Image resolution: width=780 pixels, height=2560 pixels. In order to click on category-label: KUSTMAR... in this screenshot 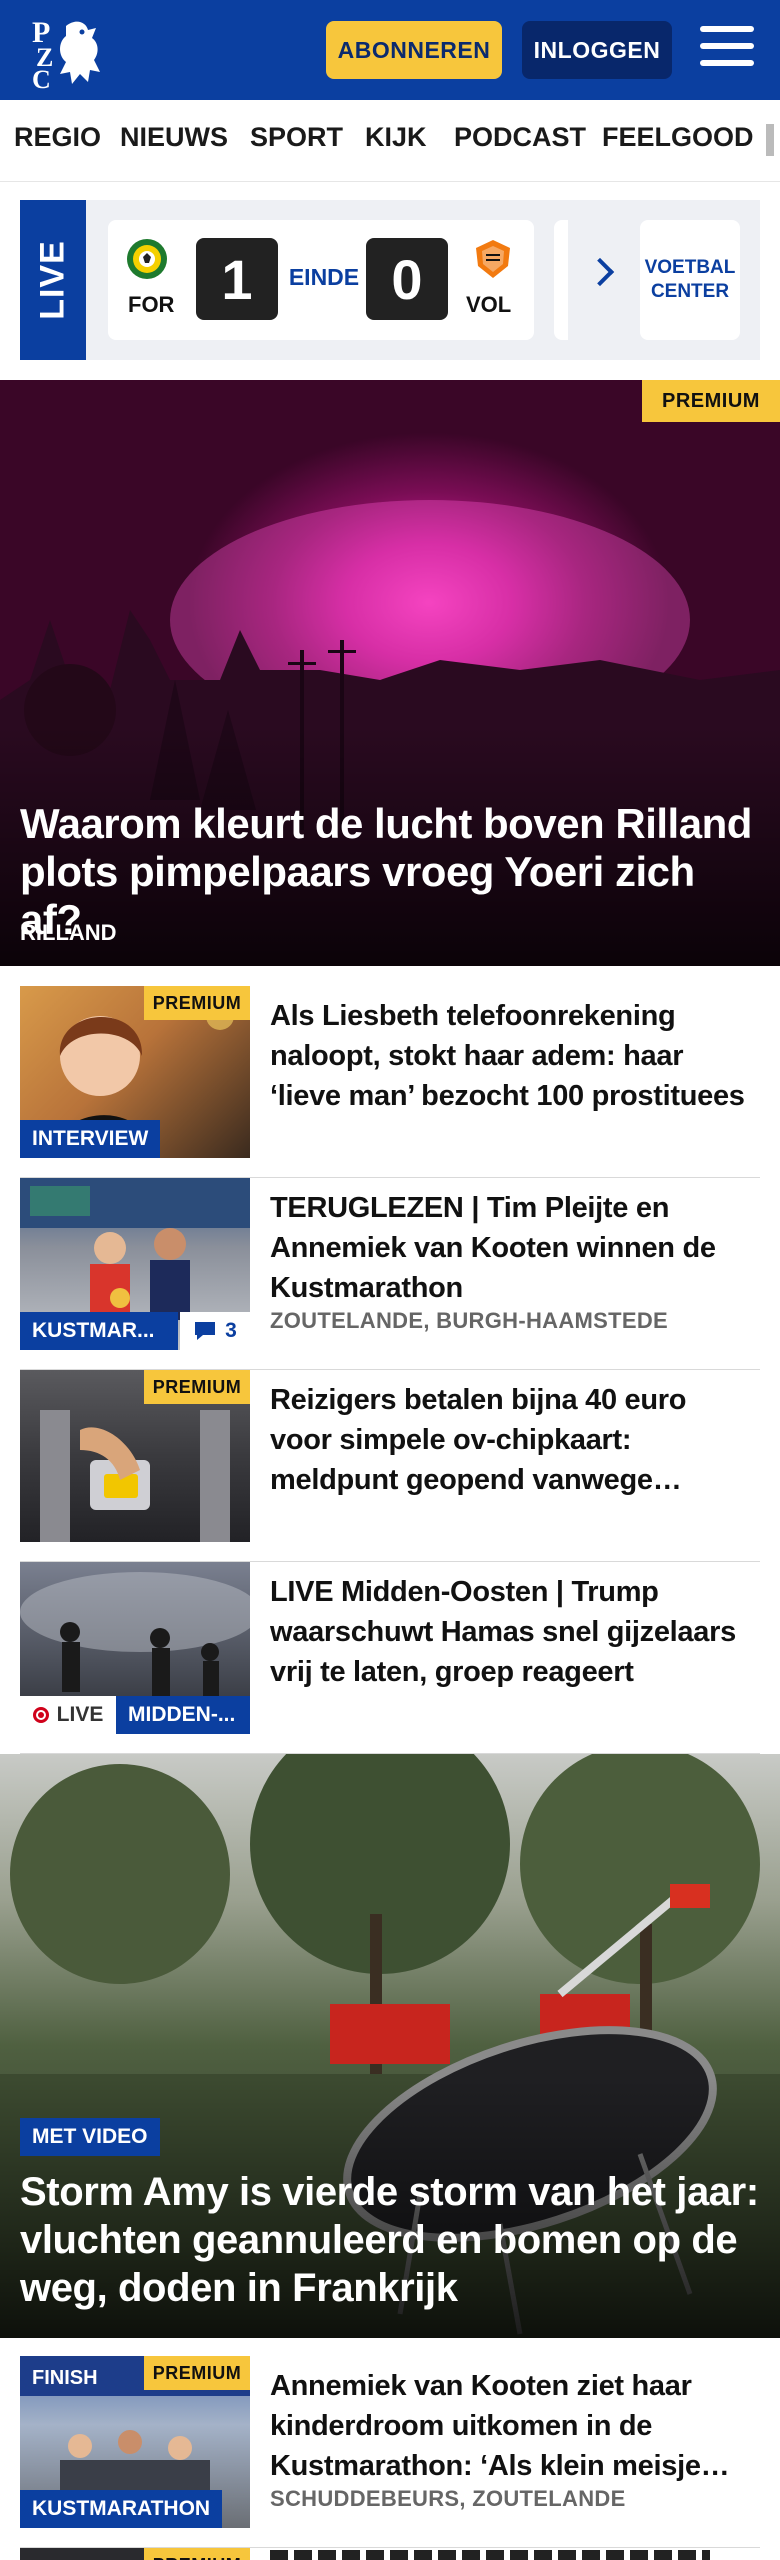, I will do `click(99, 1331)`.